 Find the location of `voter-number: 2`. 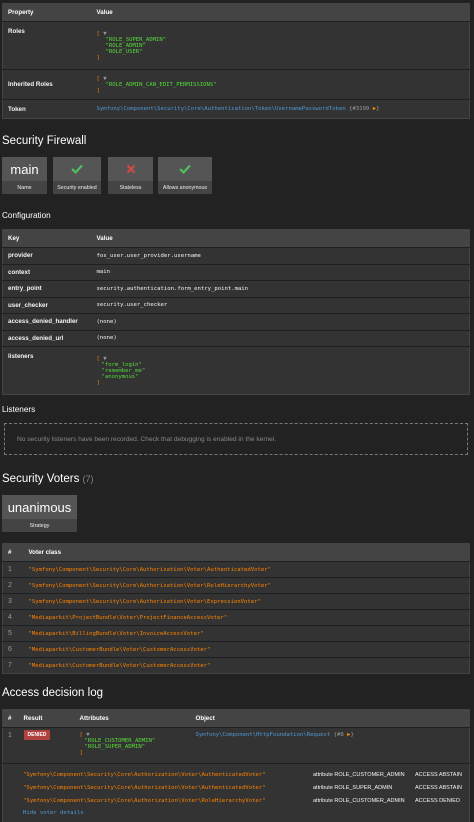

voter-number: 2 is located at coordinates (13, 585).